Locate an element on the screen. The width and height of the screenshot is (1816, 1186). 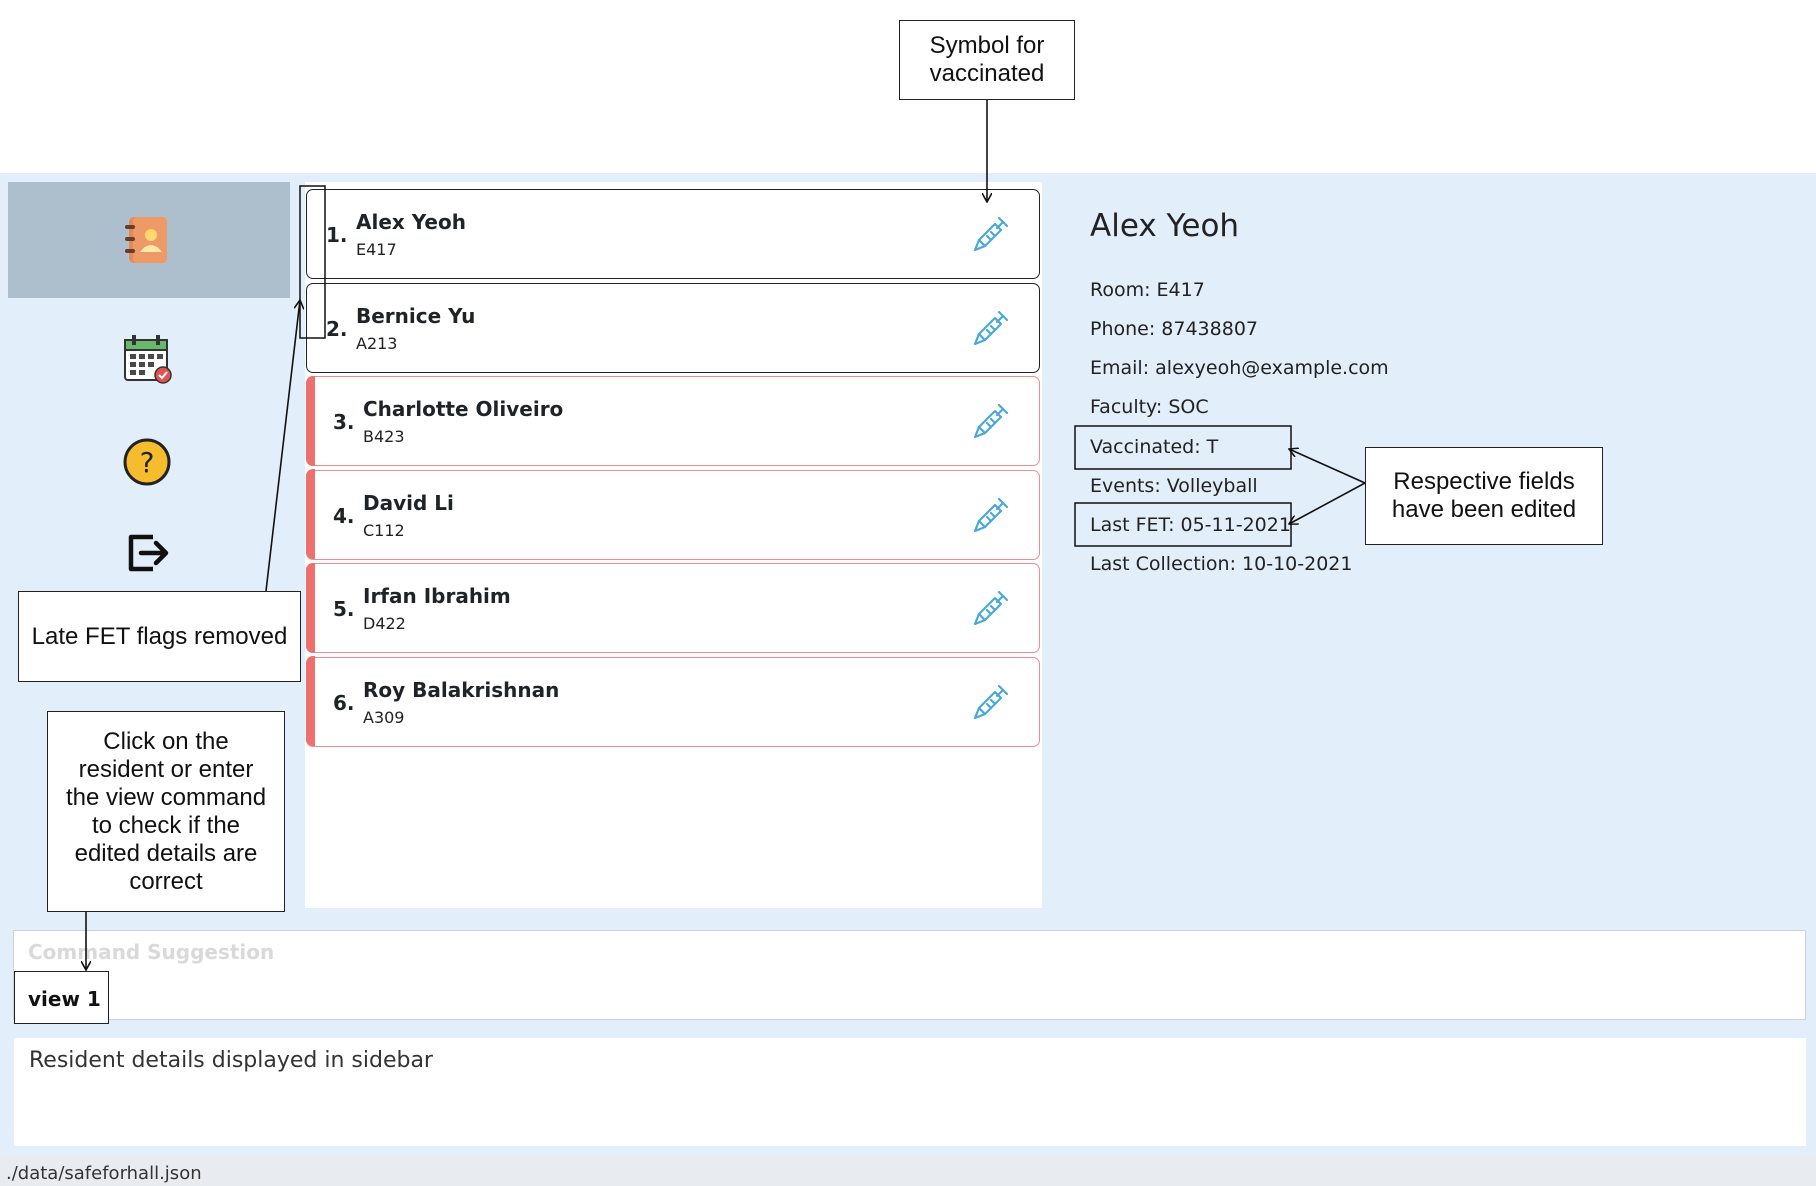
resident-name: Alex Yeoh is located at coordinates (411, 222).